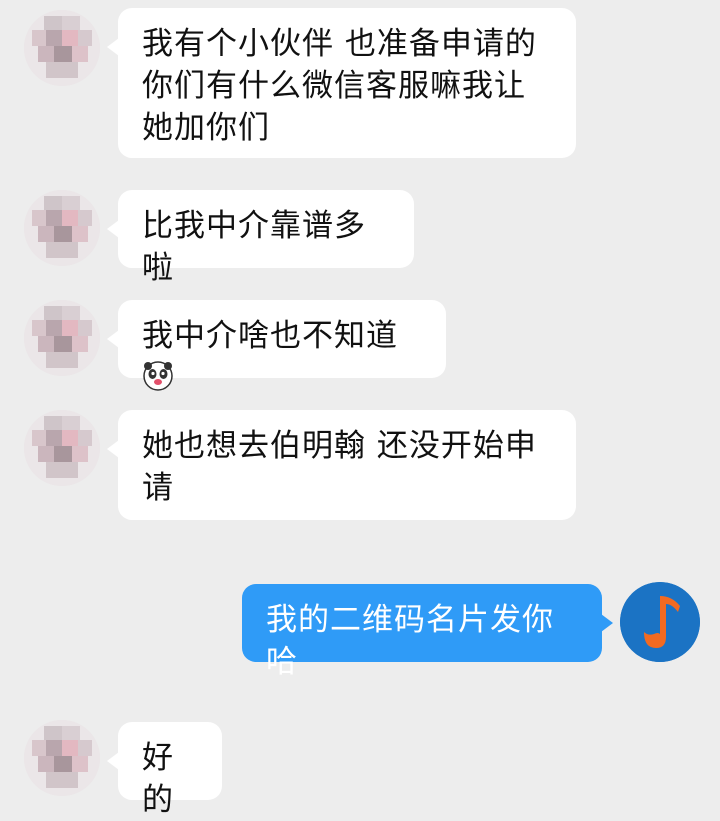 The width and height of the screenshot is (720, 821). What do you see at coordinates (254, 247) in the screenshot?
I see `message-text: 比我中介靠谱多啦` at bounding box center [254, 247].